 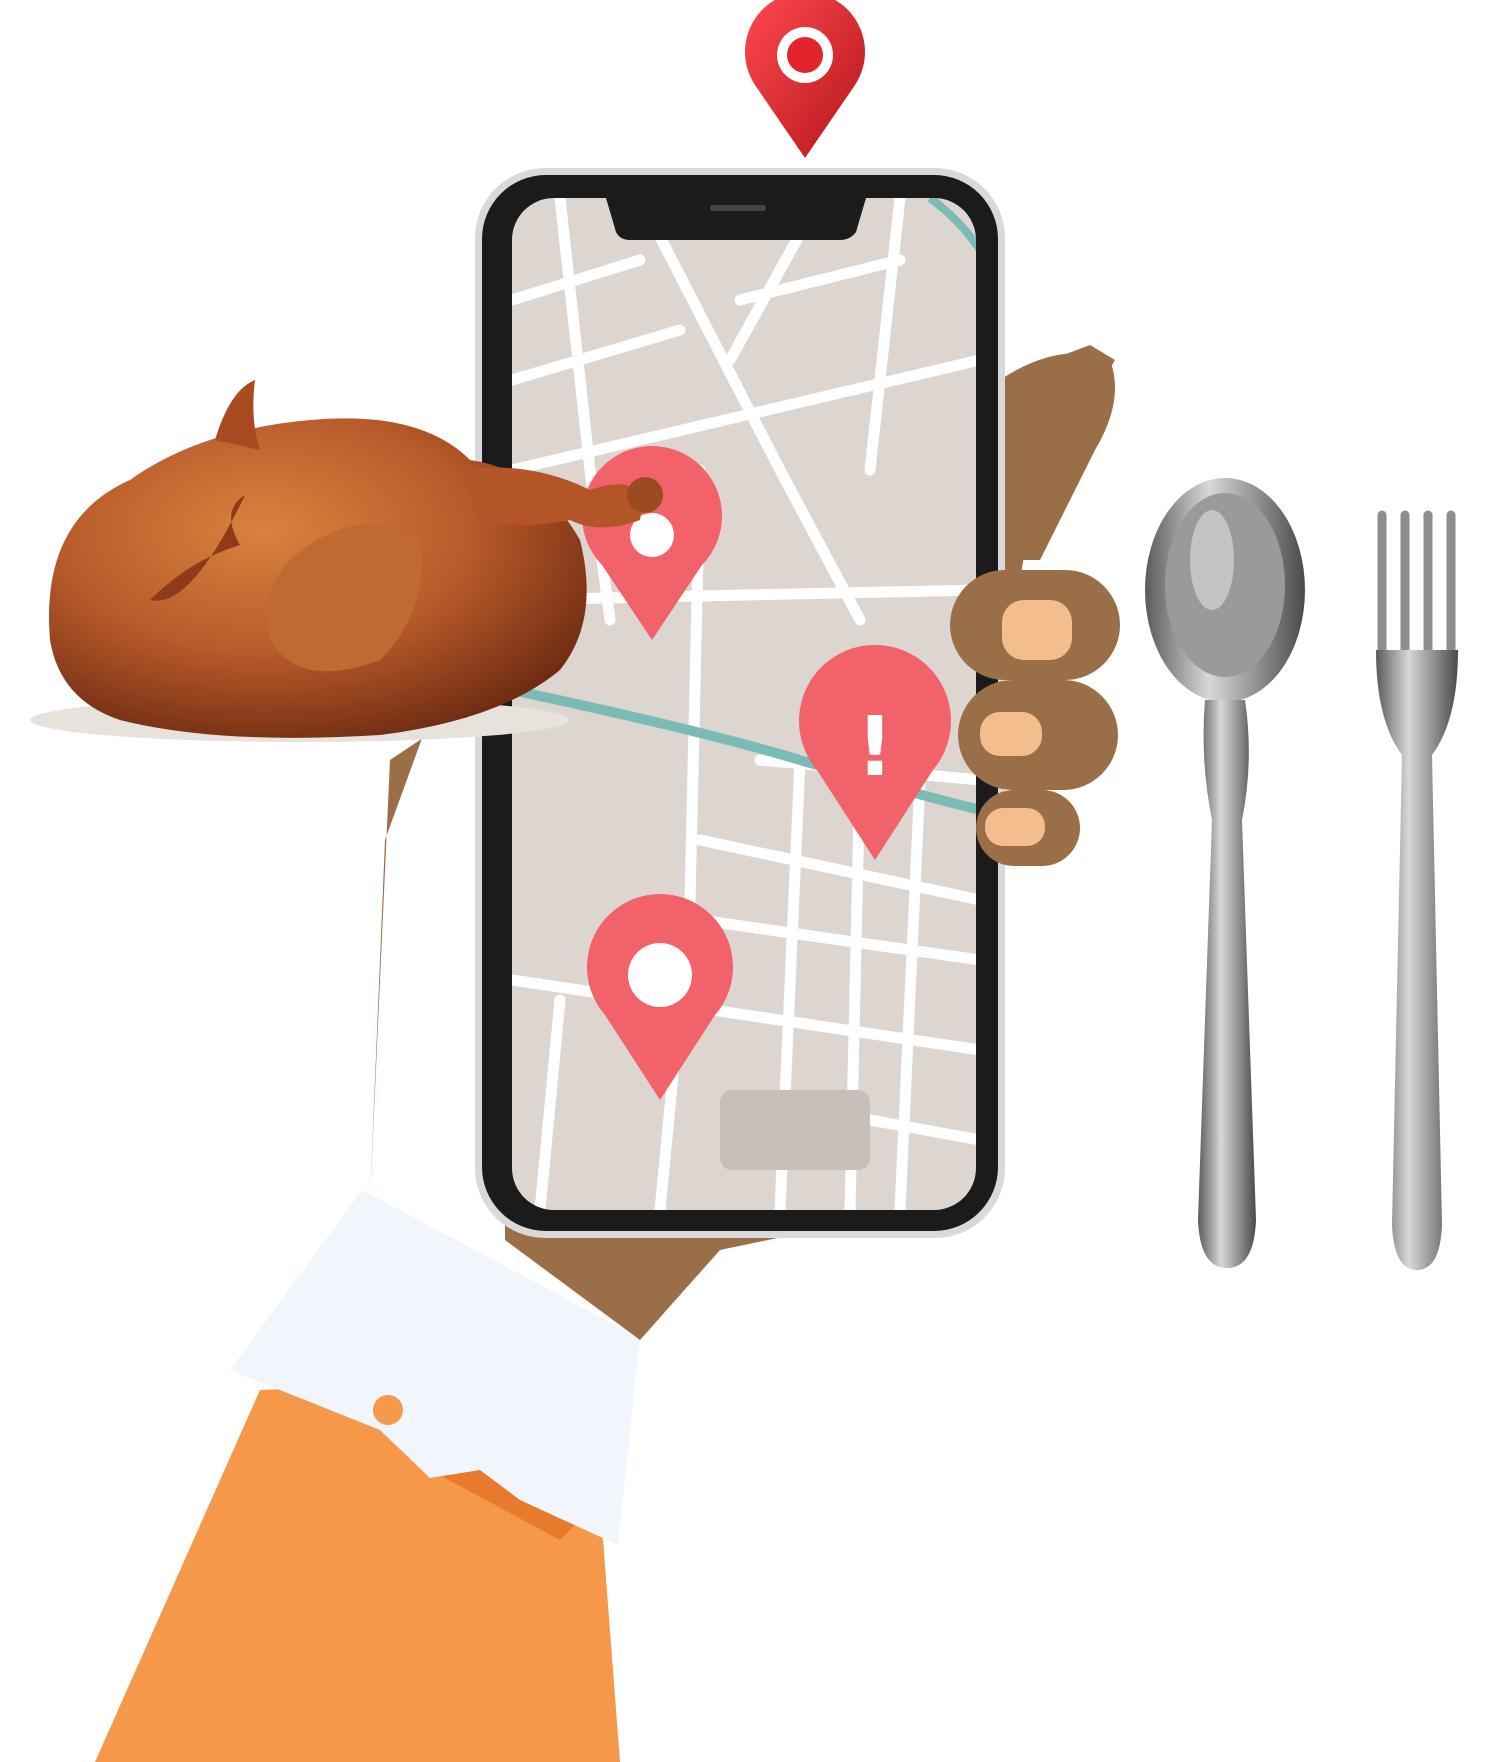 I want to click on location-pin-icon, so click(x=660, y=975).